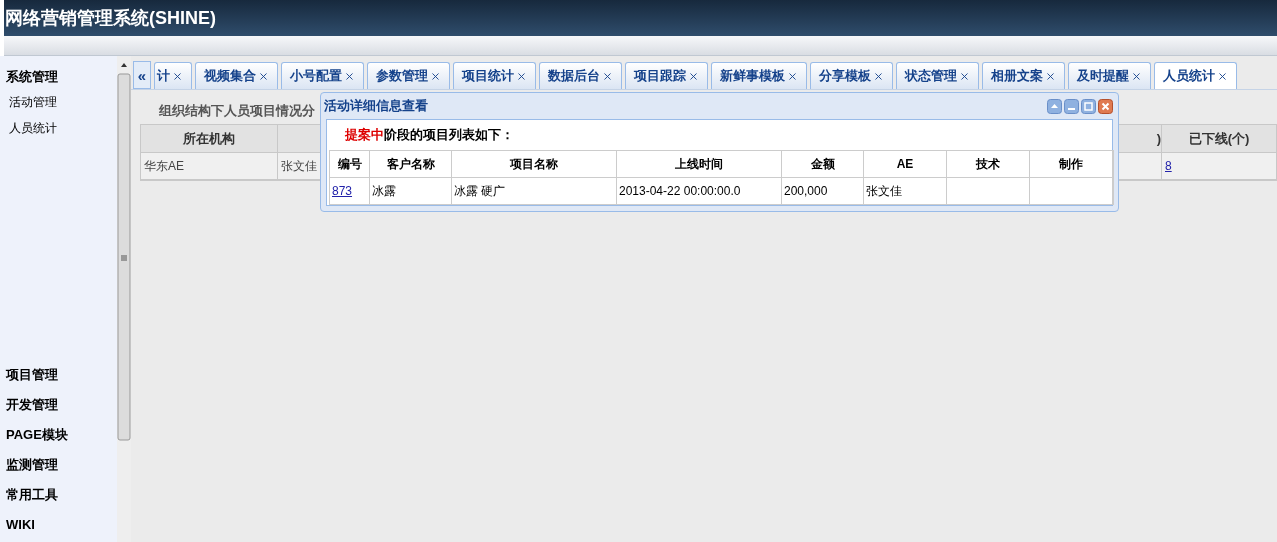 The image size is (1277, 542). What do you see at coordinates (142, 75) in the screenshot?
I see `tab-scroll-button: «` at bounding box center [142, 75].